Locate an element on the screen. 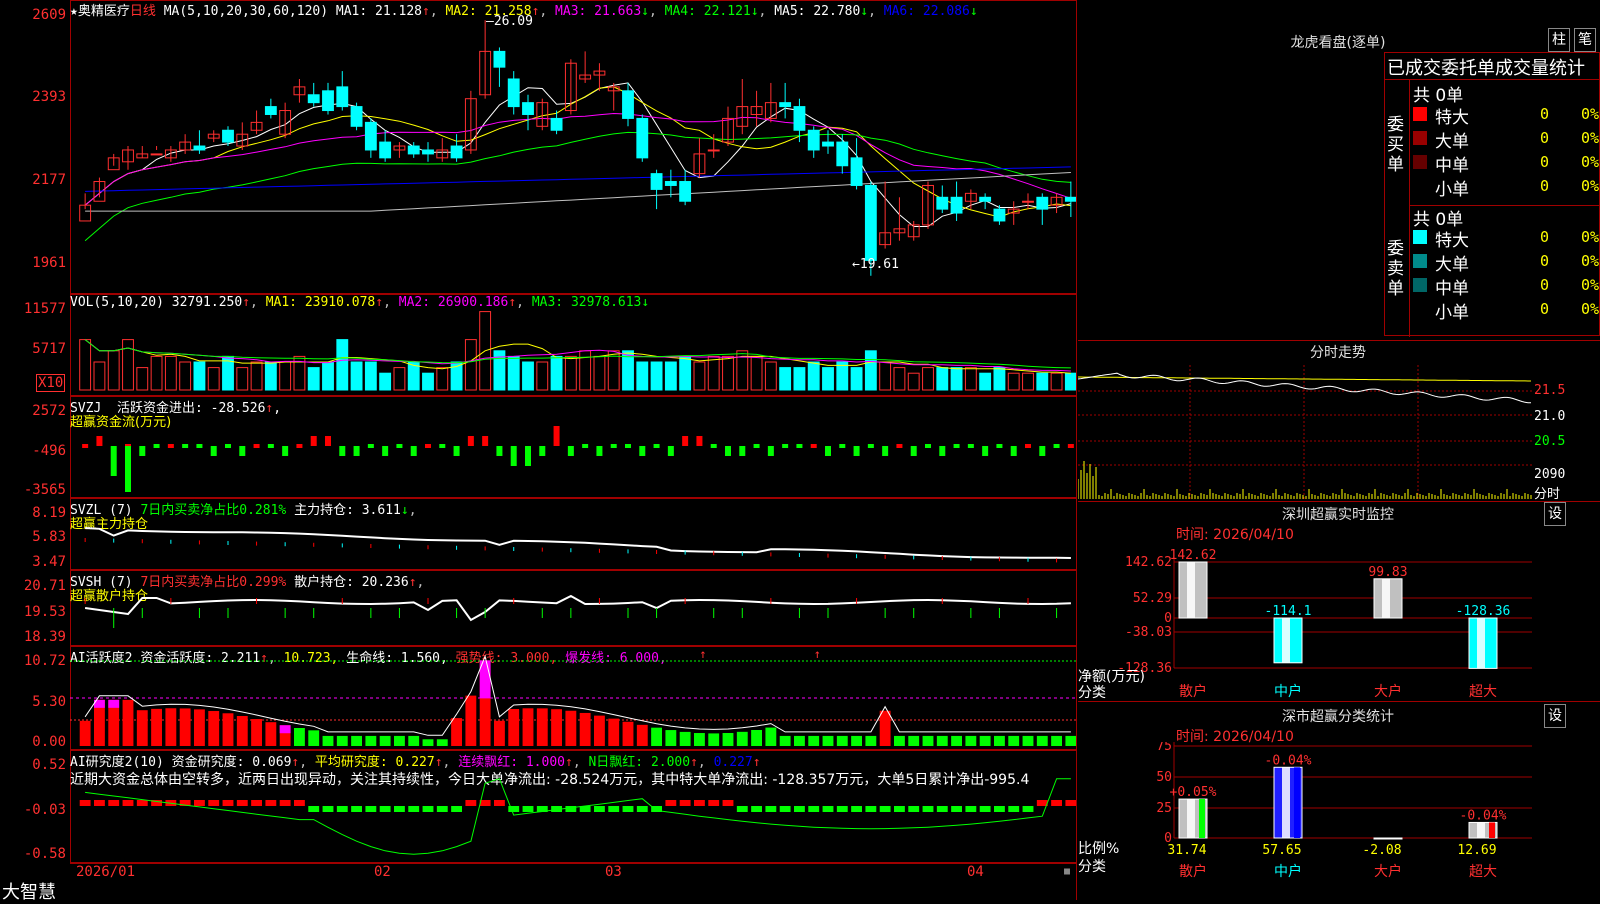  ai2-tick: -0.03 is located at coordinates (44, 810).